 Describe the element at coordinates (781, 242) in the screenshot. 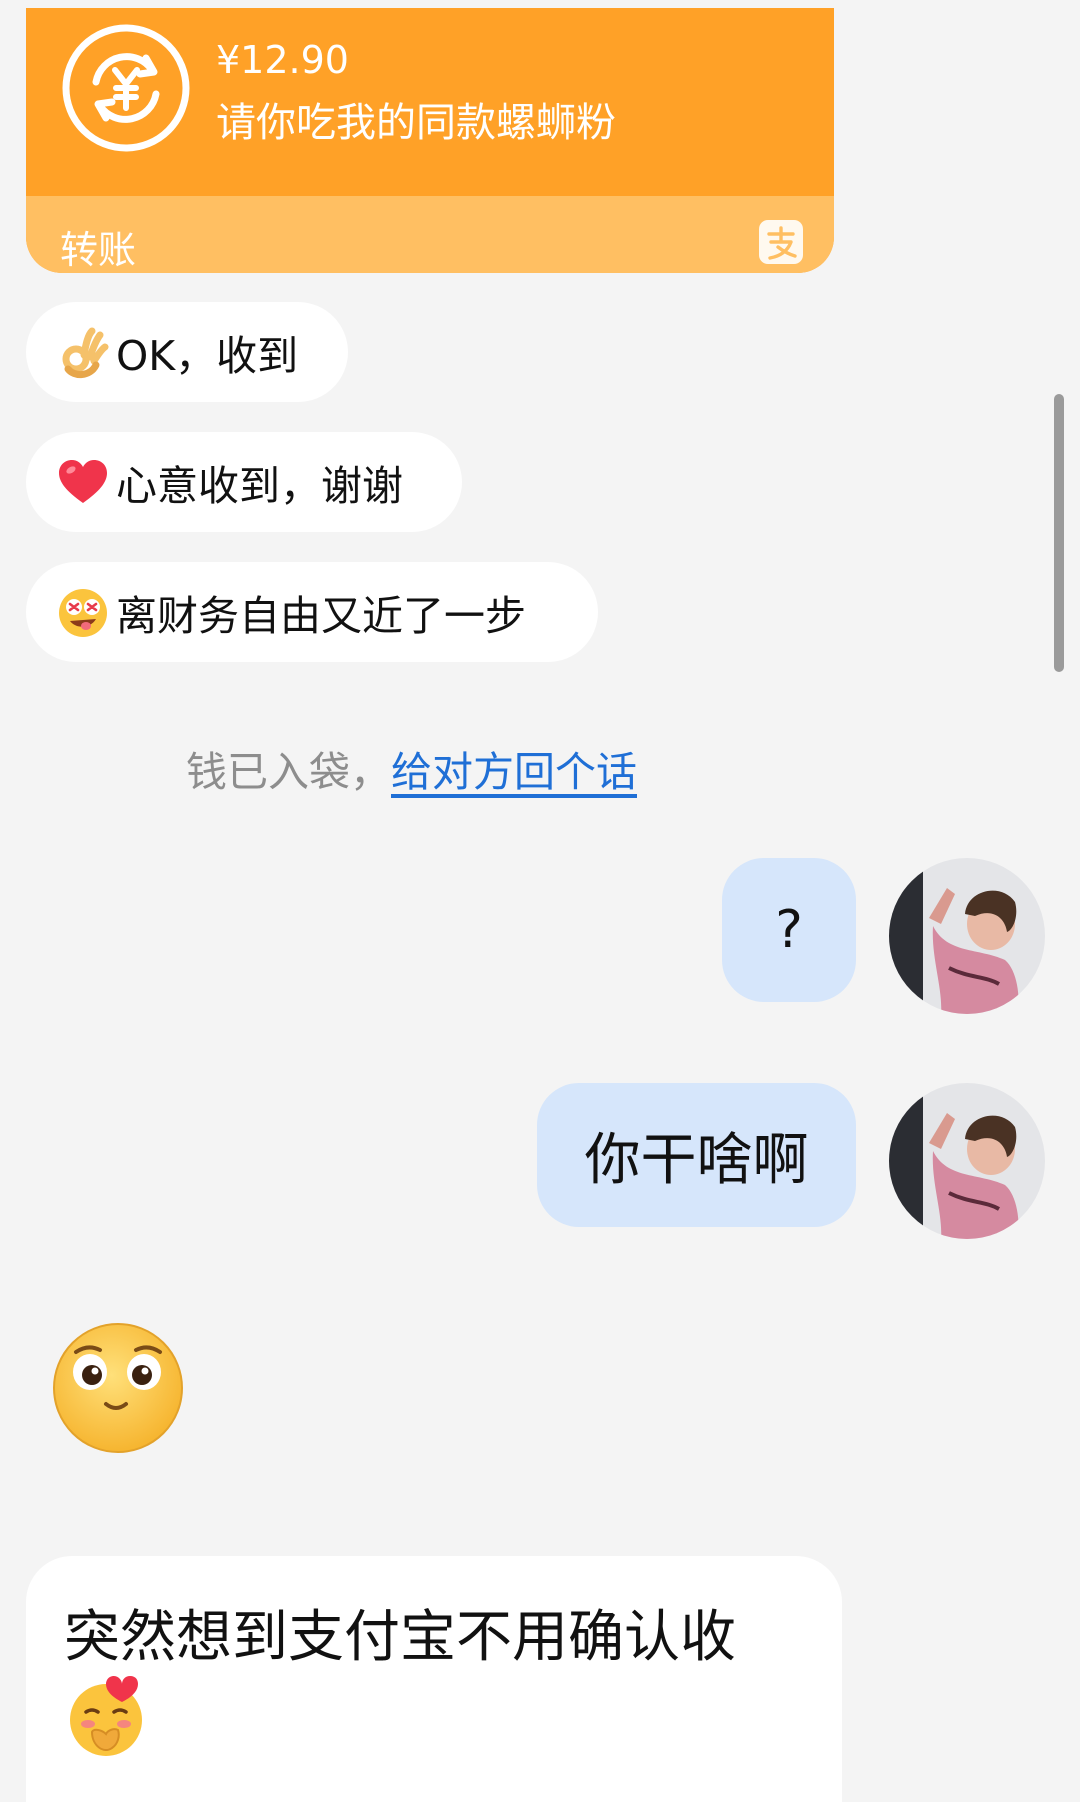

I see `alipay-icon` at that location.